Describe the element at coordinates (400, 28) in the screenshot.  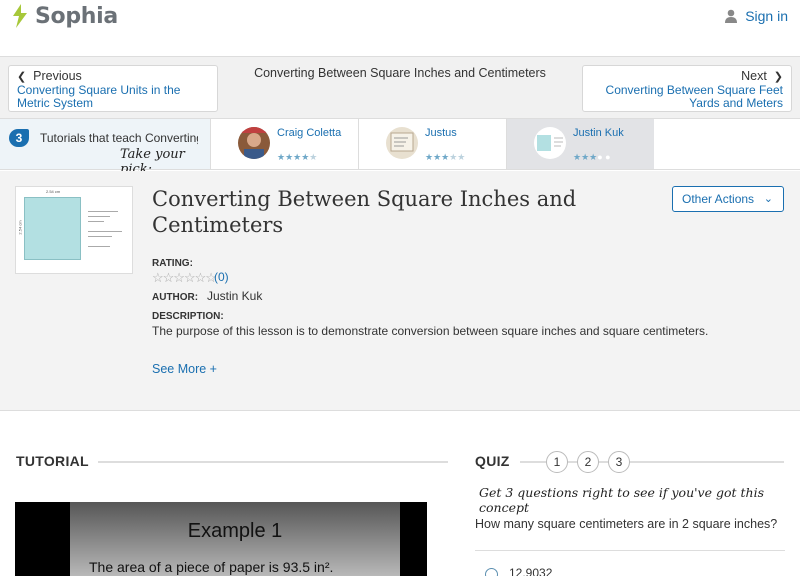
I see `site-header: Sophia Sign in` at that location.